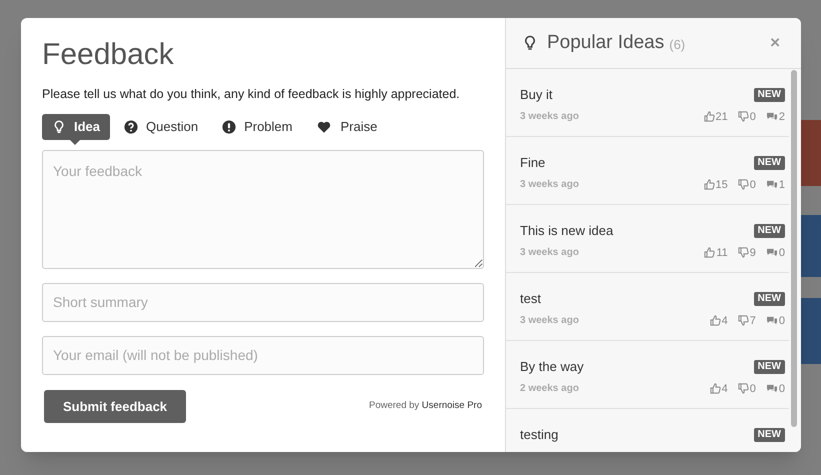 The image size is (821, 475). I want to click on exclamation-icon, so click(229, 127).